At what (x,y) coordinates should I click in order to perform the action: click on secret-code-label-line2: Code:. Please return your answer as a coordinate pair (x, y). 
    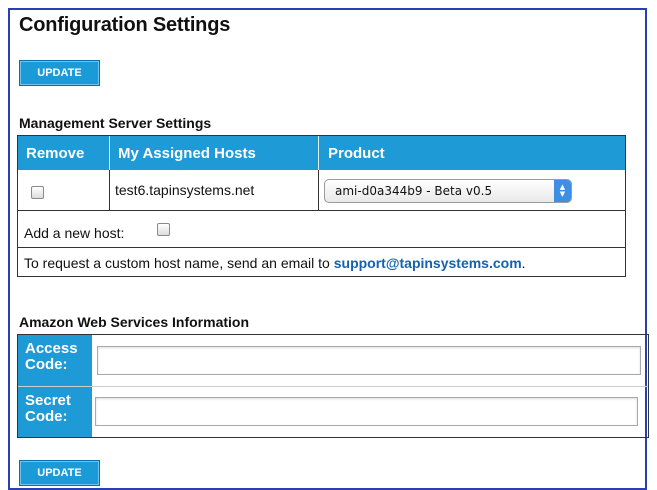
    Looking at the image, I should click on (46, 416).